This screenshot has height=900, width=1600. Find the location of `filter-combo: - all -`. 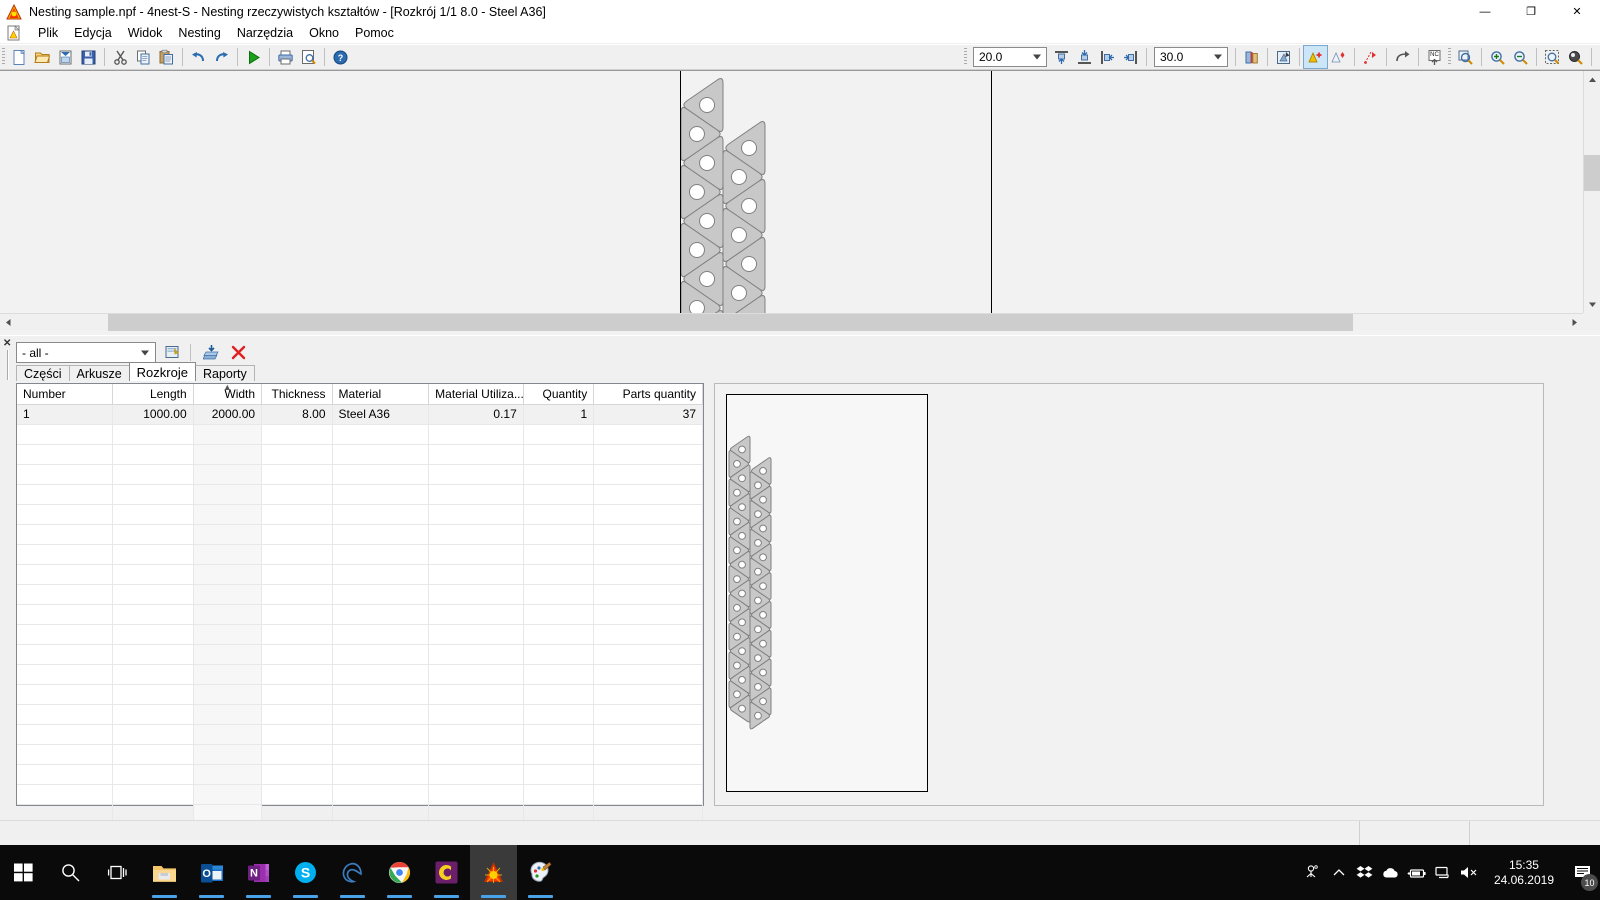

filter-combo: - all - is located at coordinates (86, 352).